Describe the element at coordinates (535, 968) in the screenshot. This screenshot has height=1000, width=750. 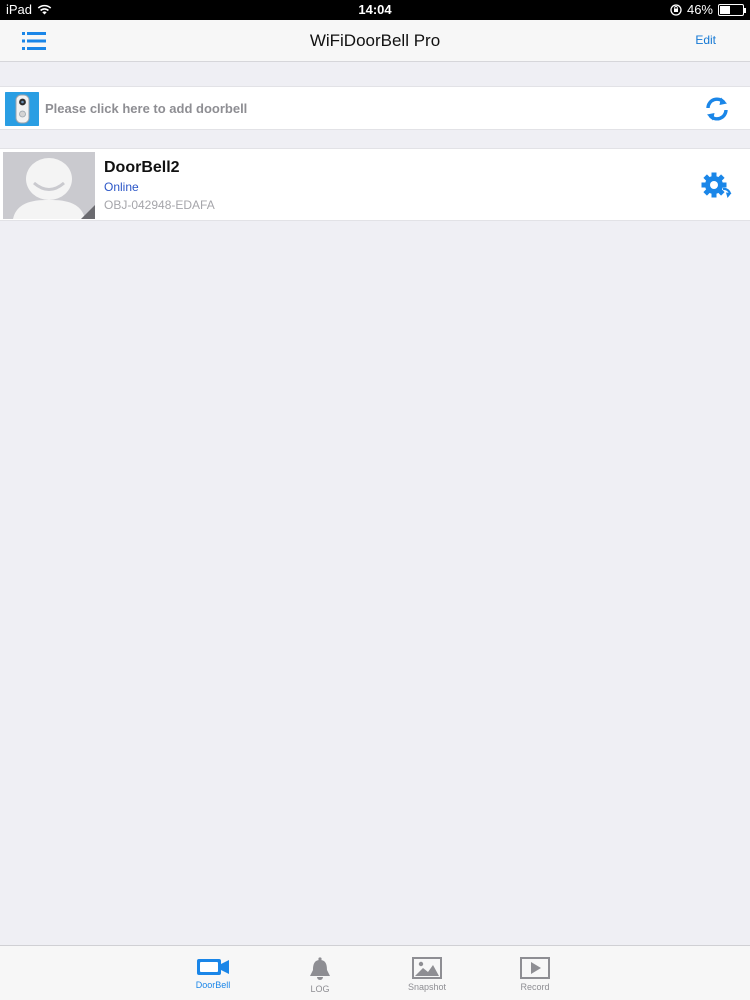
I see `play-icon` at that location.